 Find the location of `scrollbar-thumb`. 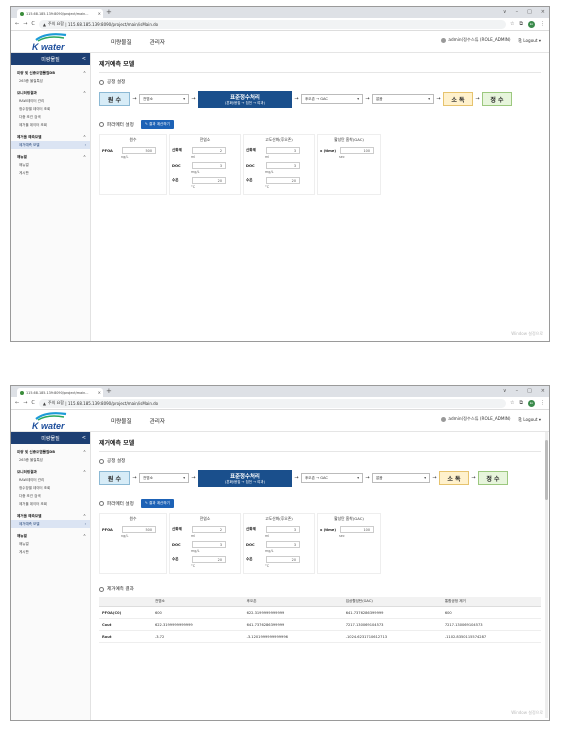

scrollbar-thumb is located at coordinates (546, 470).